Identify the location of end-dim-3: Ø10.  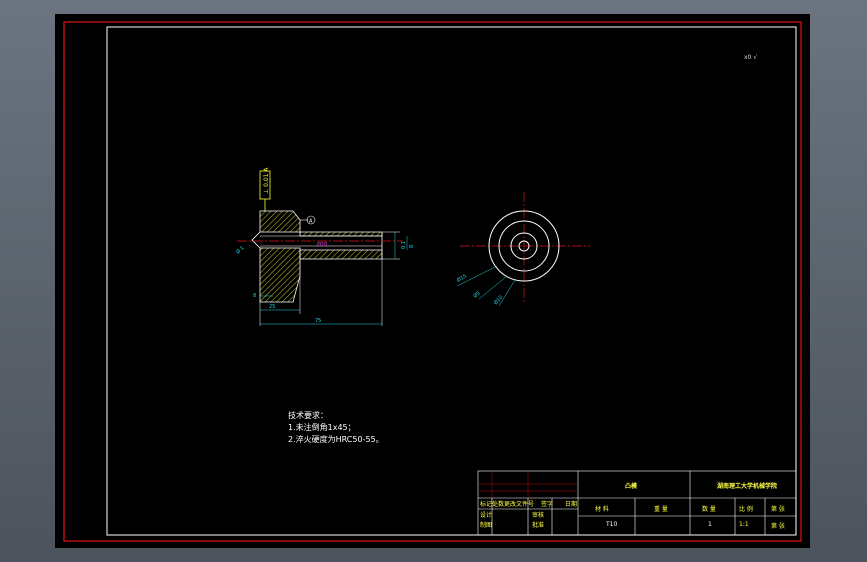
(498, 300).